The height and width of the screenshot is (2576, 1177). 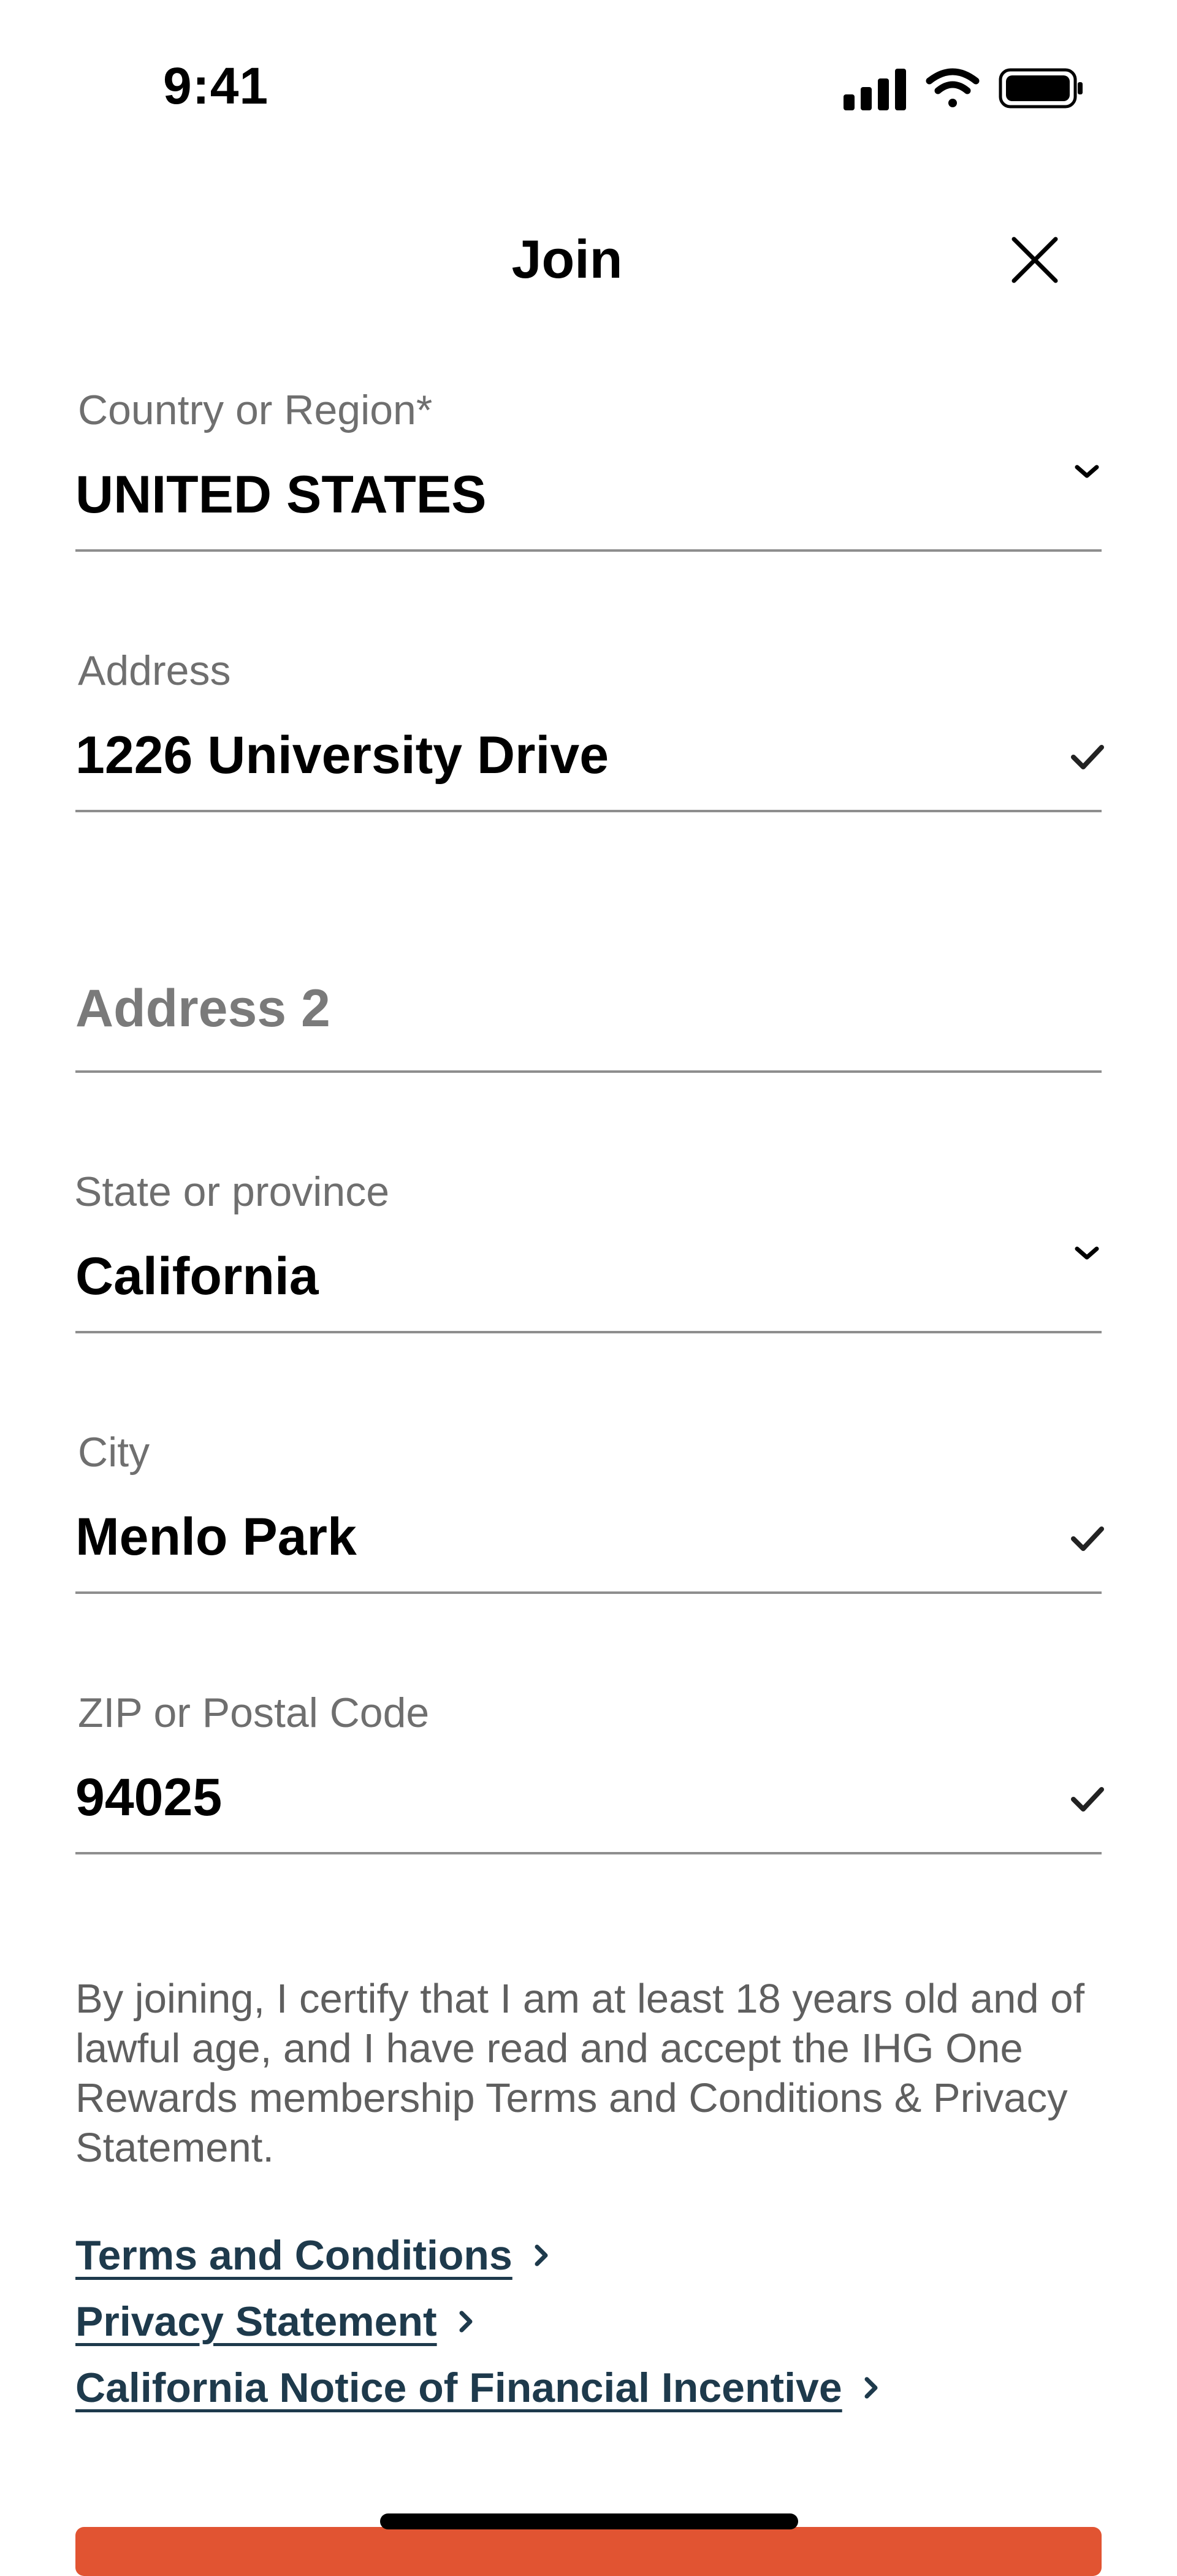 What do you see at coordinates (1041, 88) in the screenshot?
I see `battery-icon` at bounding box center [1041, 88].